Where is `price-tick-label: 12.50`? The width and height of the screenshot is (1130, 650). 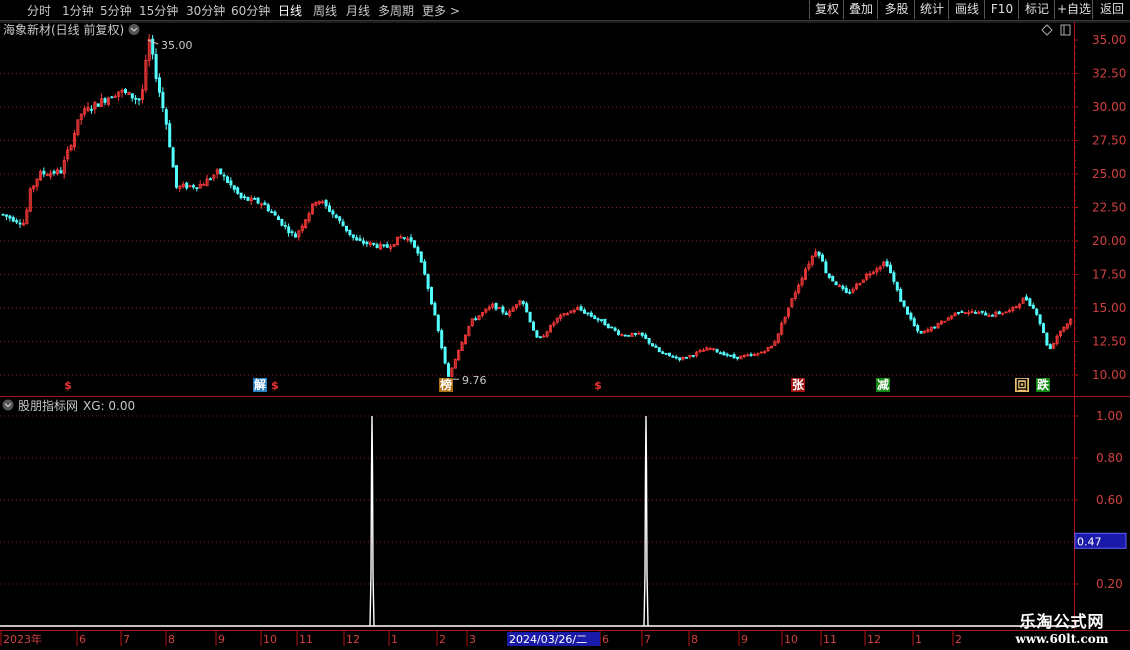 price-tick-label: 12.50 is located at coordinates (1109, 342).